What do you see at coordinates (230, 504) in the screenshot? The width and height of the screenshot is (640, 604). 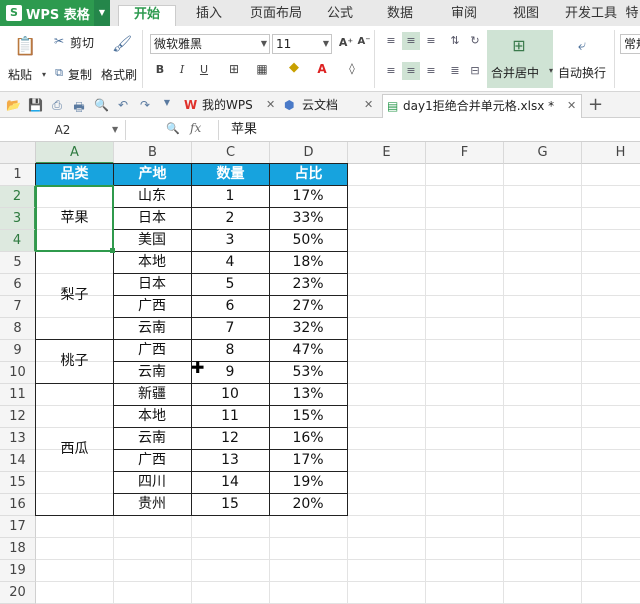 I see `table-cell-qty: 15` at bounding box center [230, 504].